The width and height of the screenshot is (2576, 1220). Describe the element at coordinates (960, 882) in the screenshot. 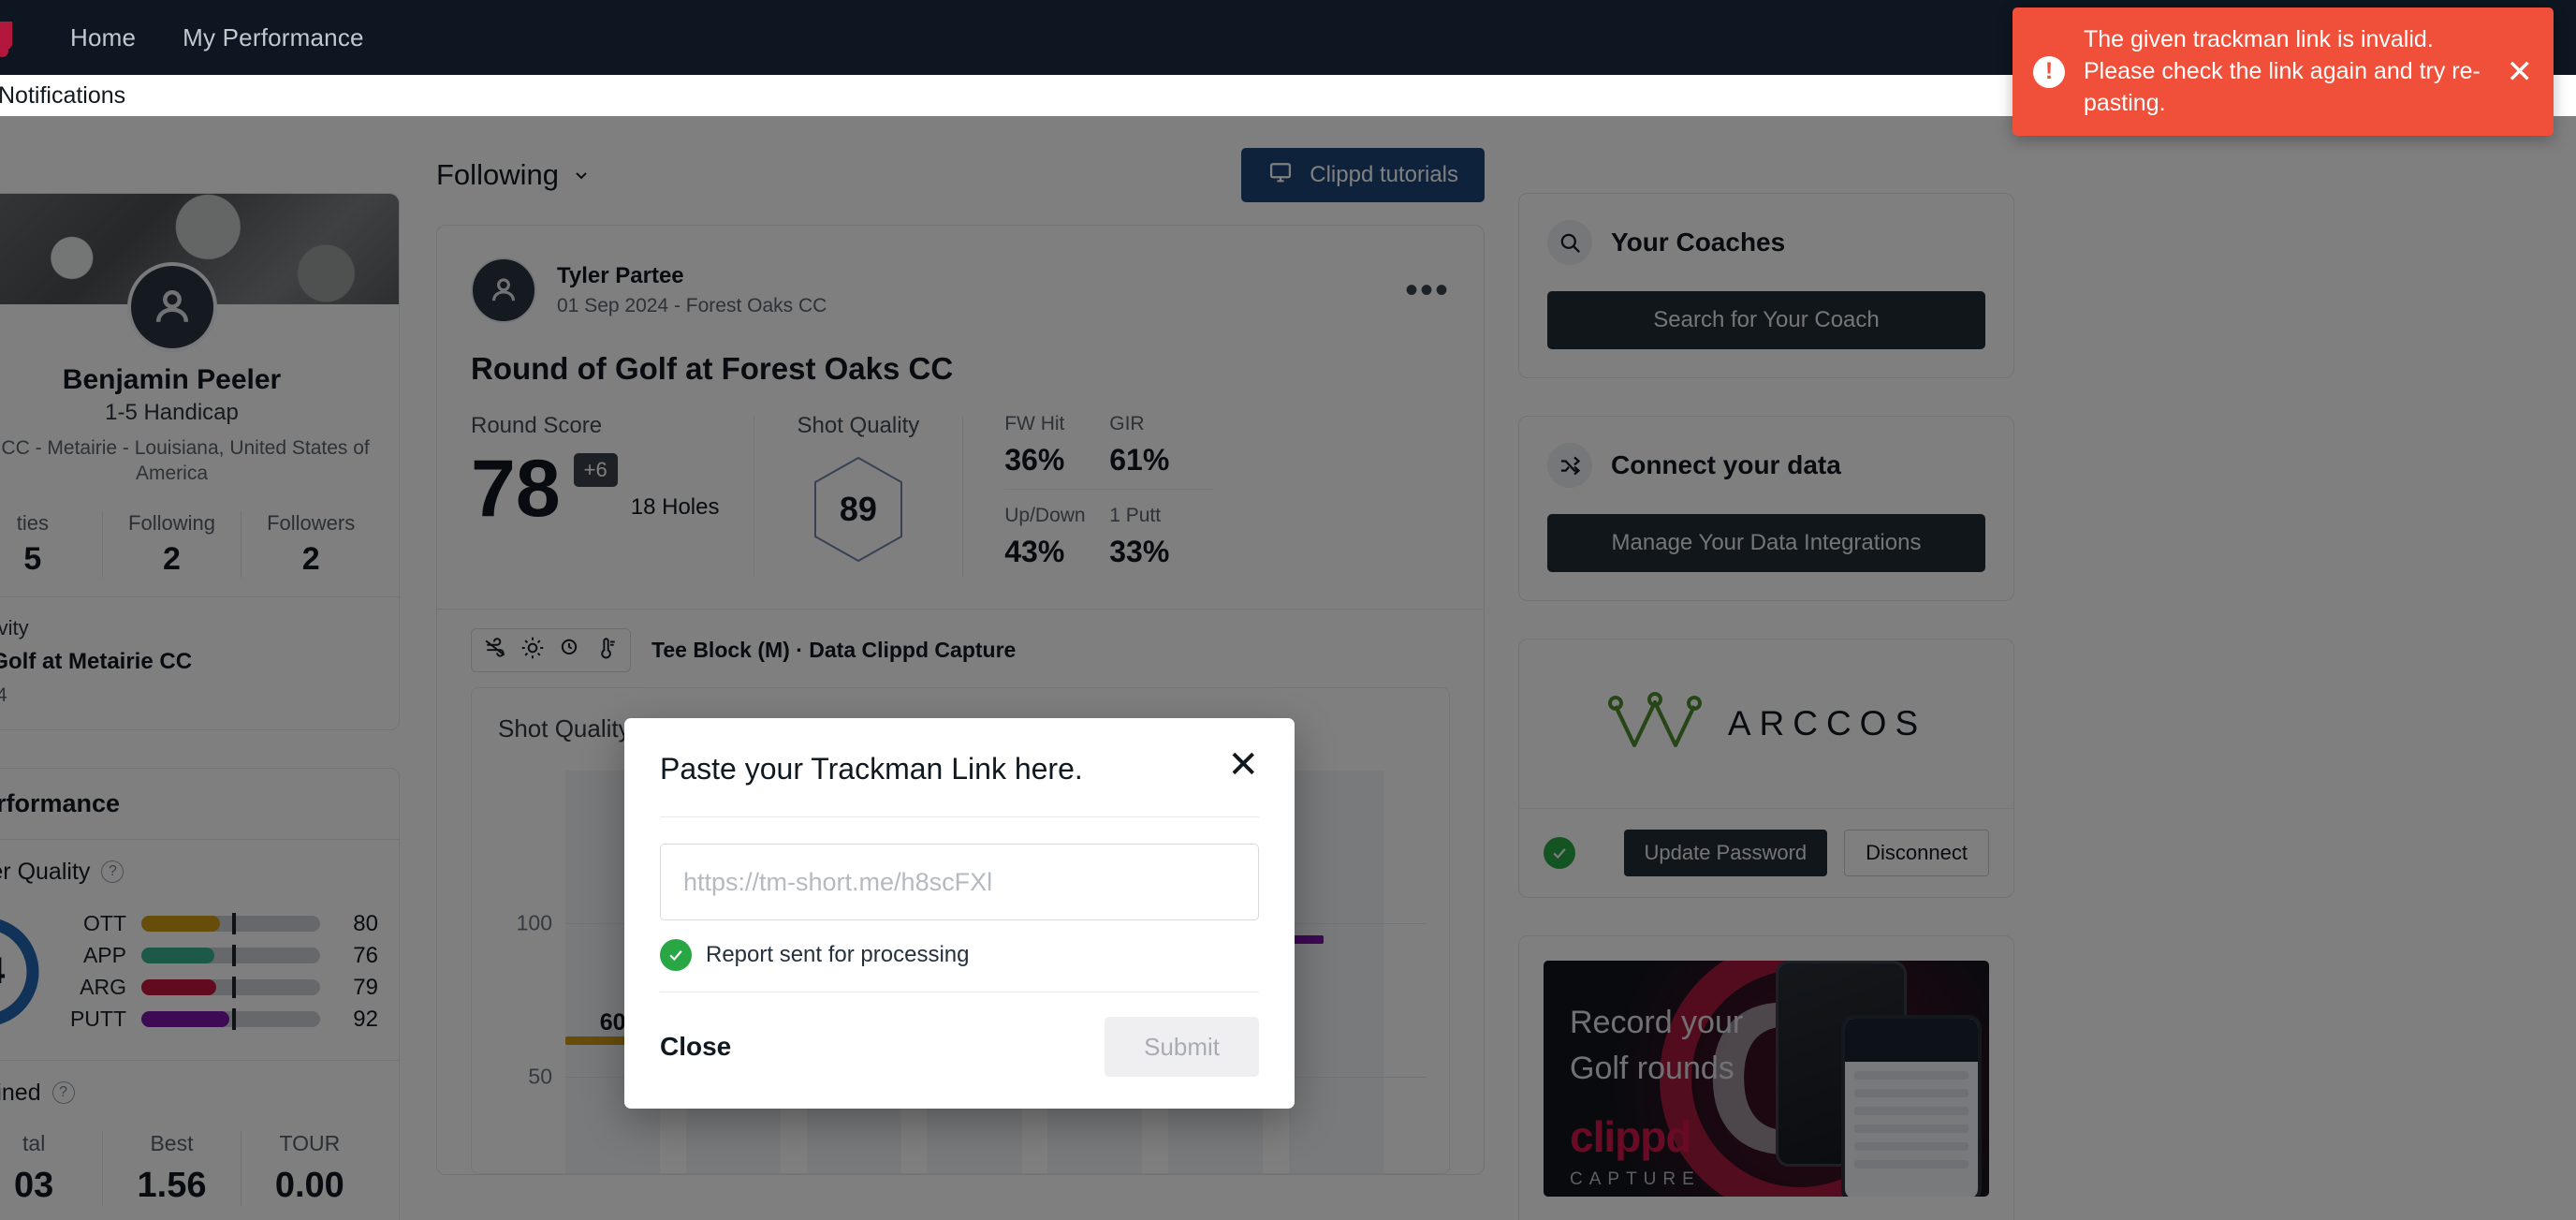

I see `trackman-link-input` at that location.